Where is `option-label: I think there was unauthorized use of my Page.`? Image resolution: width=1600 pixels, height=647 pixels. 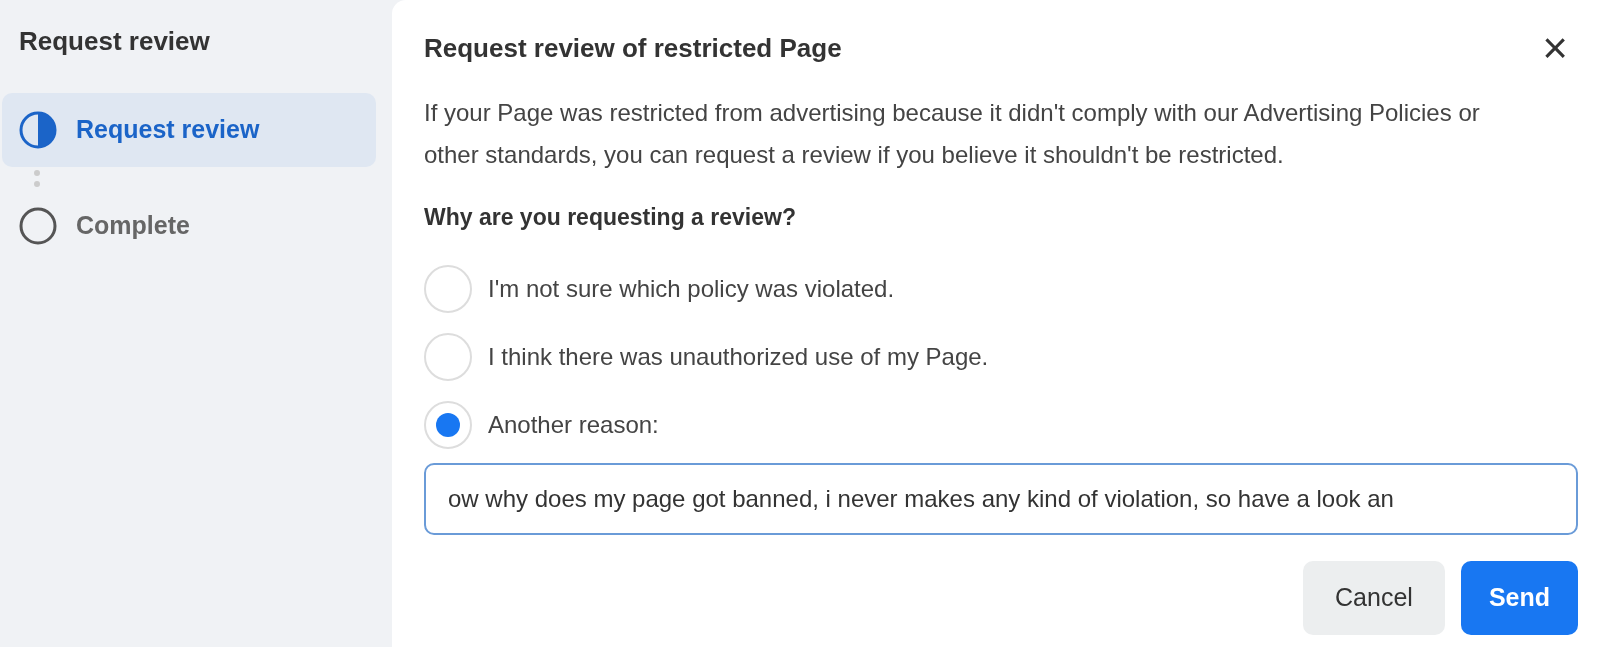
option-label: I think there was unauthorized use of my Page. is located at coordinates (738, 356).